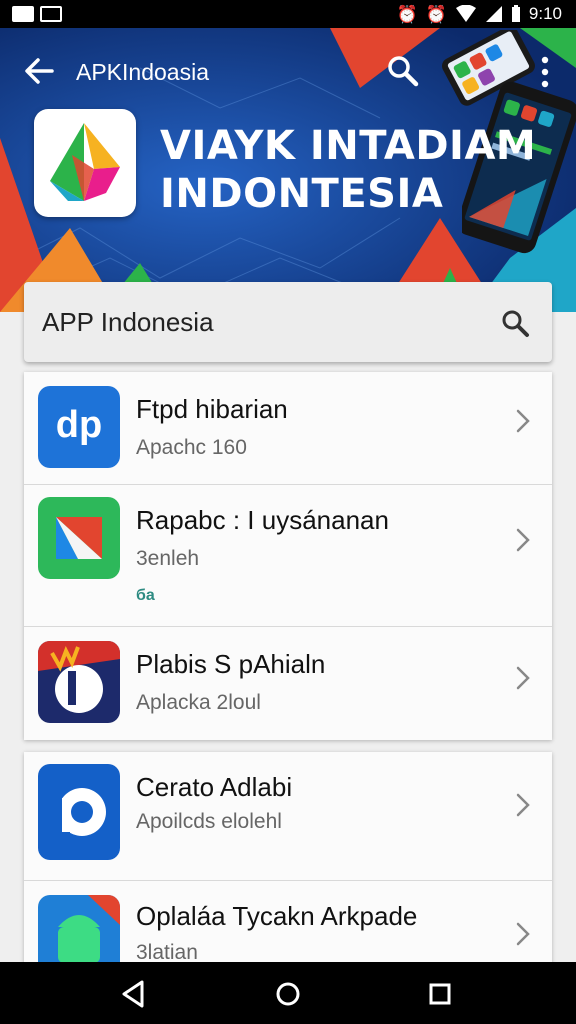 The height and width of the screenshot is (1024, 576). Describe the element at coordinates (277, 916) in the screenshot. I see `list-item-title: Oplaláa Tycakn Arkpade` at that location.